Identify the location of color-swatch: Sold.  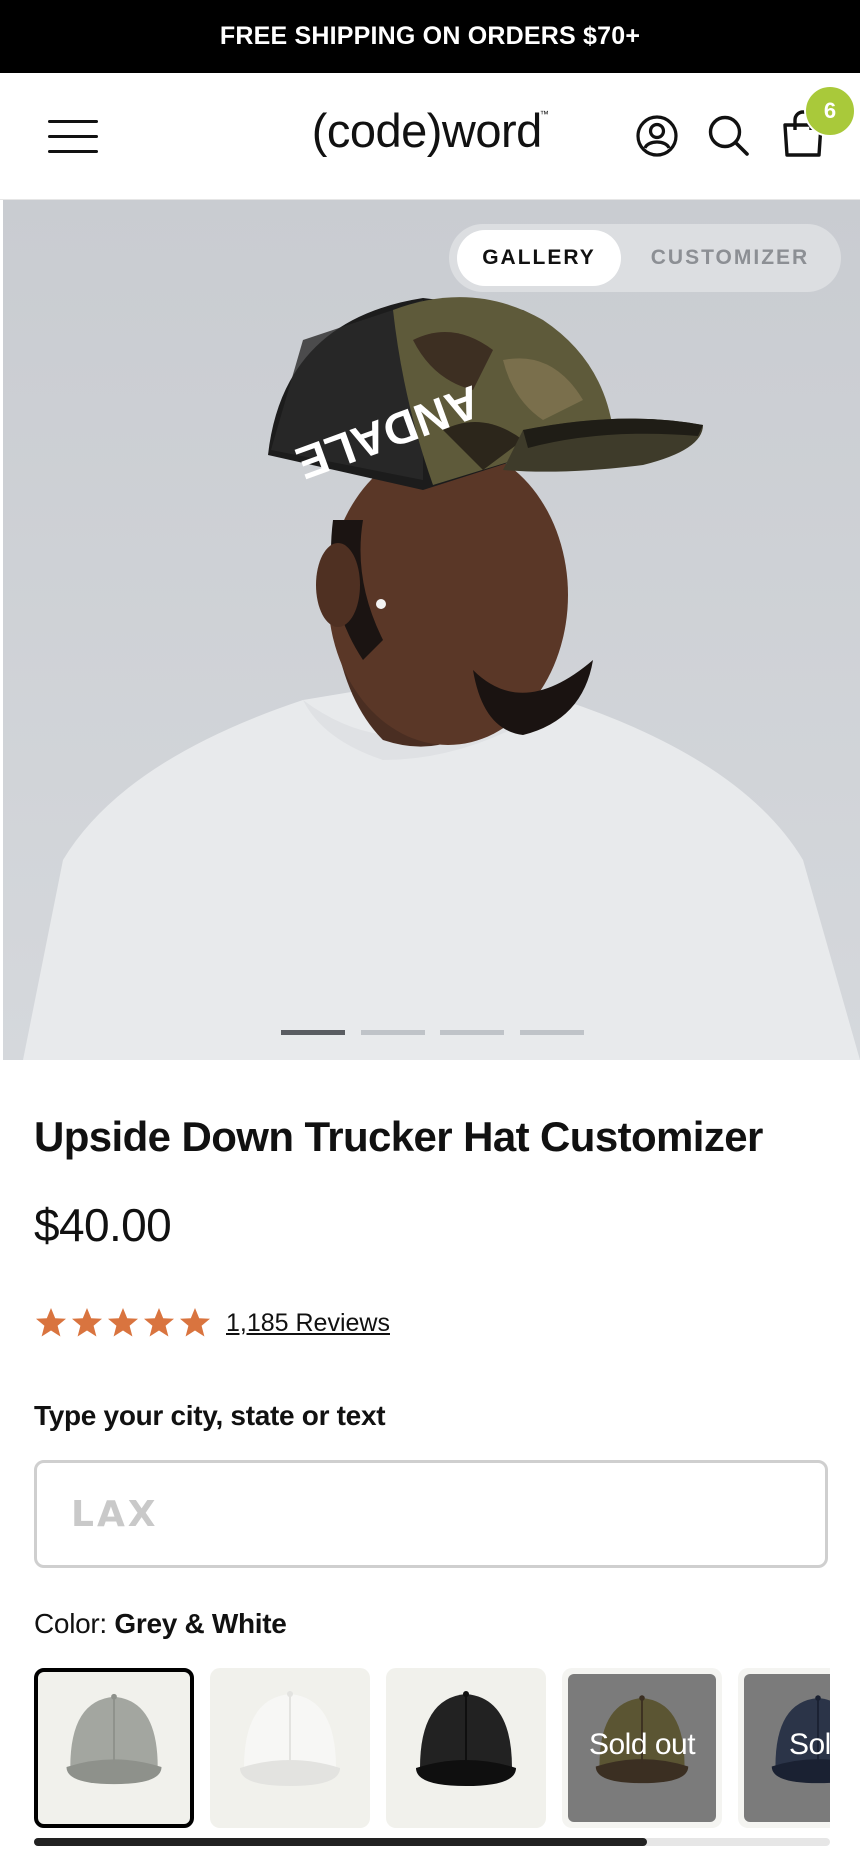
(784, 1748).